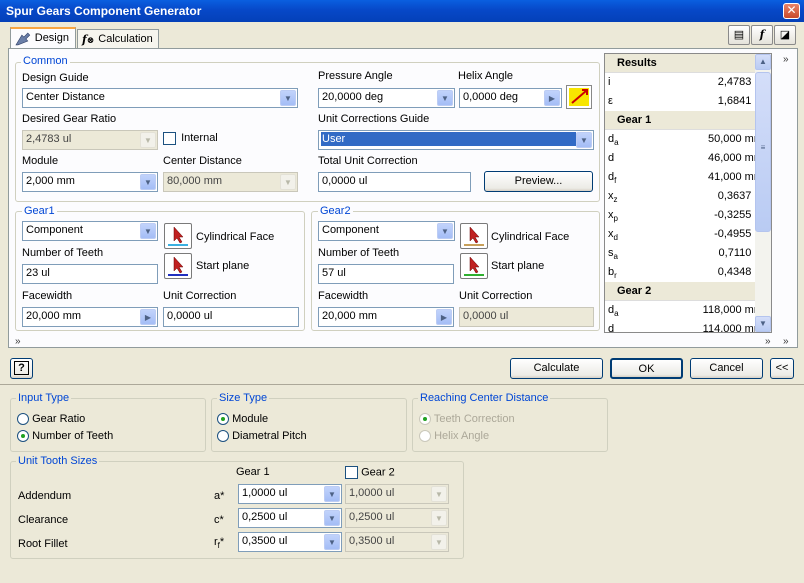 The image size is (804, 583). What do you see at coordinates (63, 253) in the screenshot?
I see `gear1-teeth-label: Number of Teeth` at bounding box center [63, 253].